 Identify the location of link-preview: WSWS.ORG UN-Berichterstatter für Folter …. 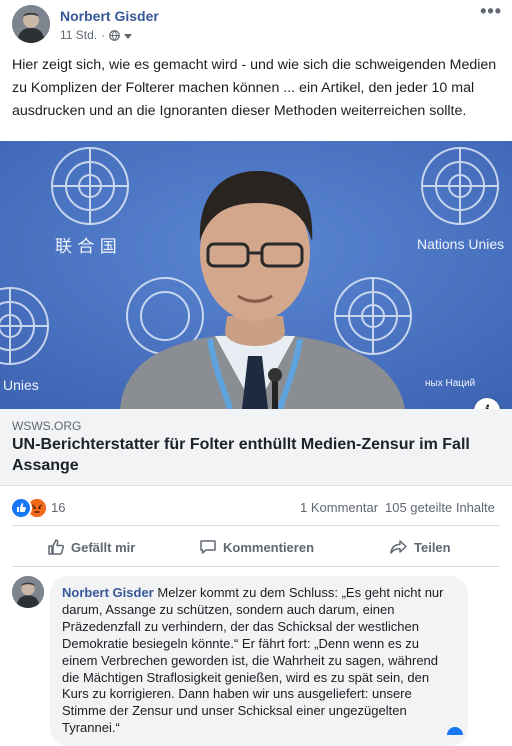
(256, 447).